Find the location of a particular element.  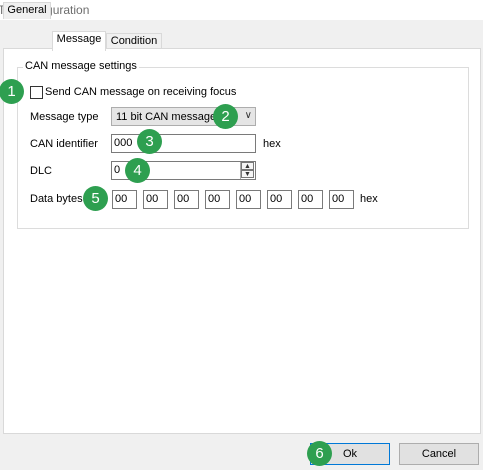

callout-badge: 5 is located at coordinates (95, 198).